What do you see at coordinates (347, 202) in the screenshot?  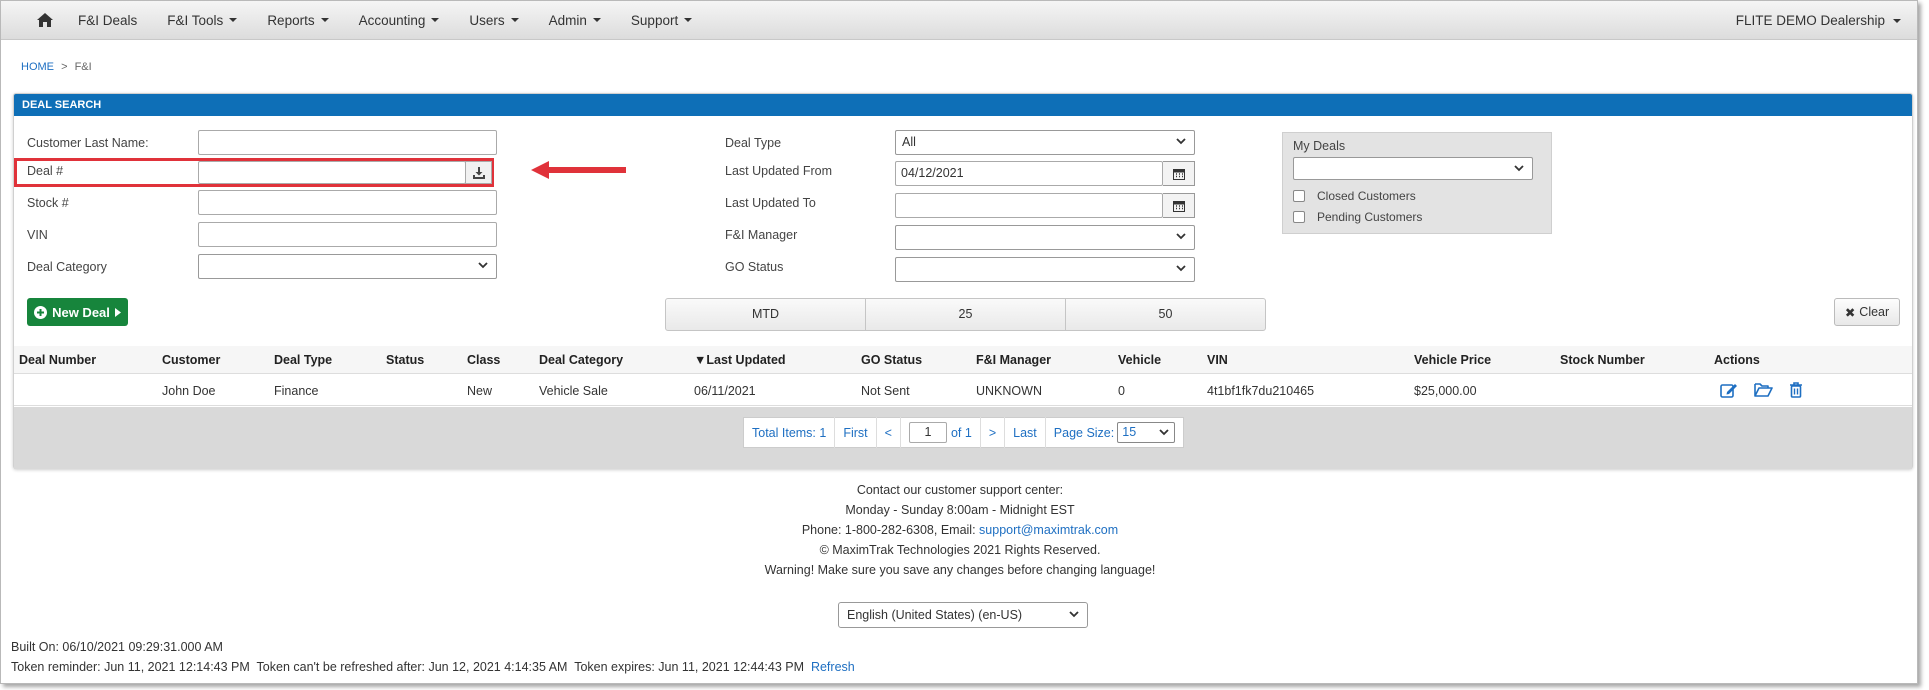 I see `stock-number-input` at bounding box center [347, 202].